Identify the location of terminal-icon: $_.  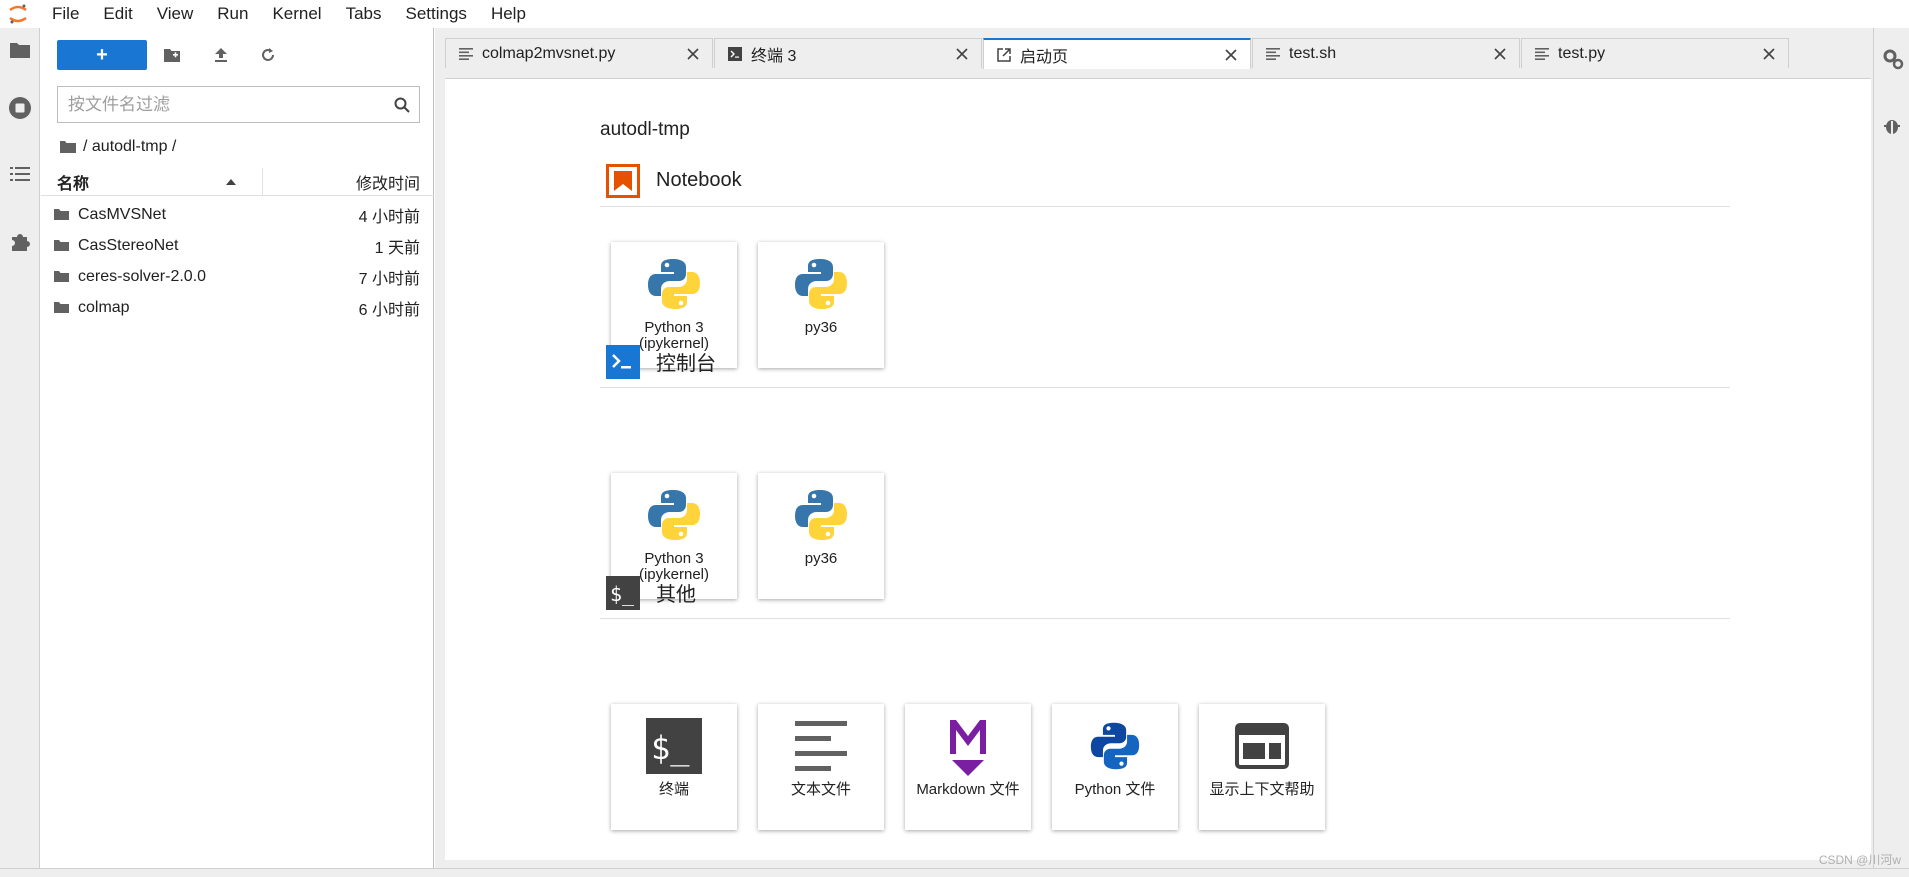
(674, 746).